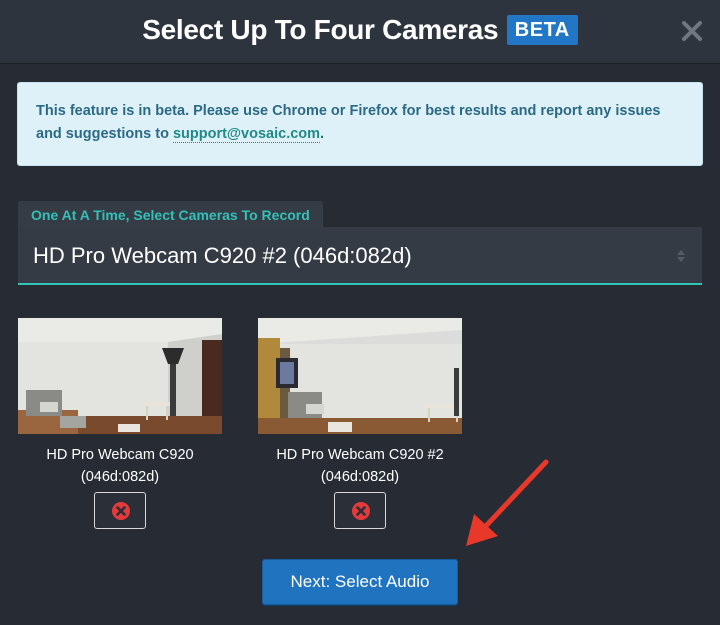 This screenshot has height=625, width=720. Describe the element at coordinates (170, 214) in the screenshot. I see `camera-select-label: One At A Time, Select Cameras To Record` at that location.